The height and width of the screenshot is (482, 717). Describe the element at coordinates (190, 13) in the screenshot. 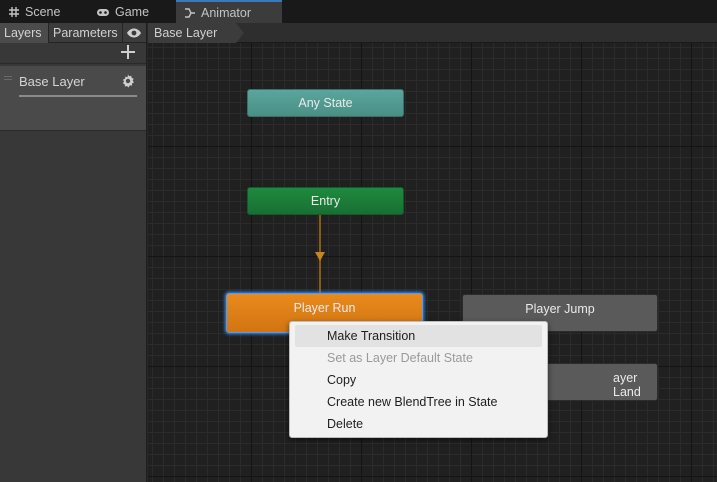

I see `animator-icon` at that location.